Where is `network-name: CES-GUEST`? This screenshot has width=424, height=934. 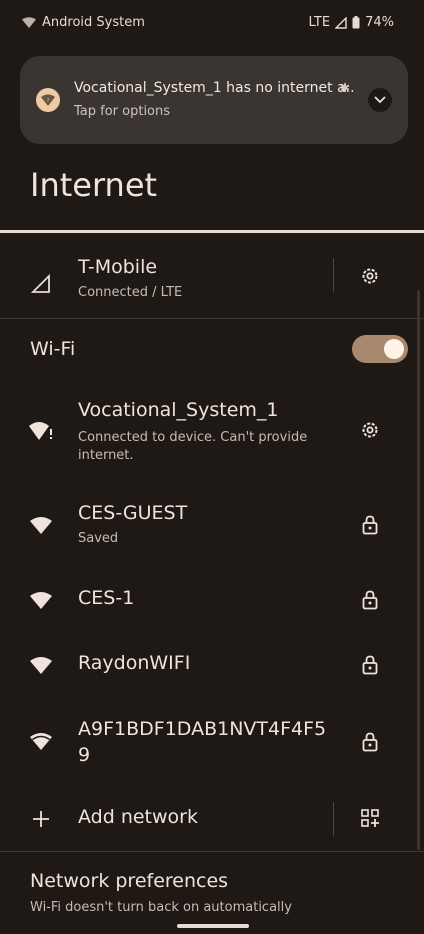 network-name: CES-GUEST is located at coordinates (133, 513).